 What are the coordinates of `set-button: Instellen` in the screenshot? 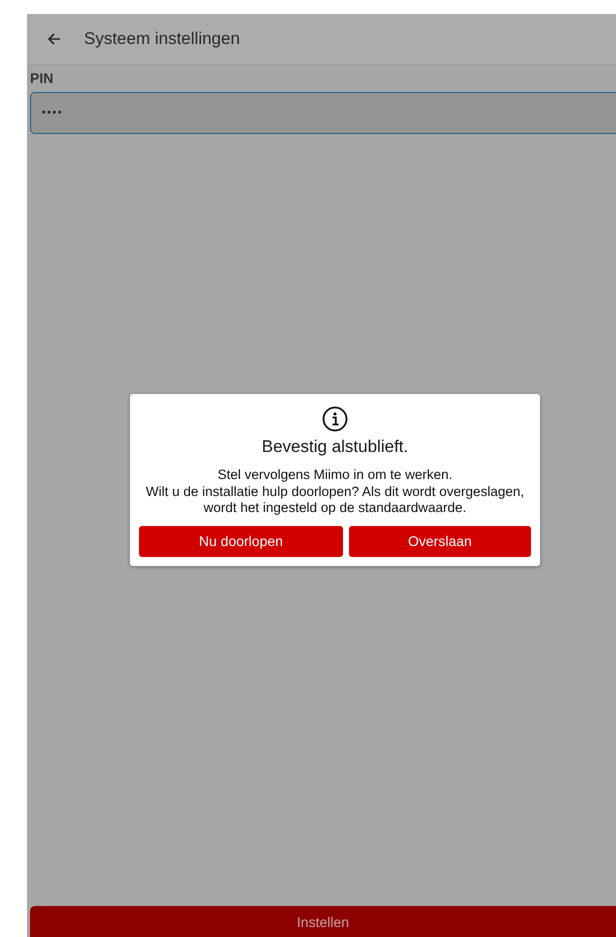 It's located at (323, 921).